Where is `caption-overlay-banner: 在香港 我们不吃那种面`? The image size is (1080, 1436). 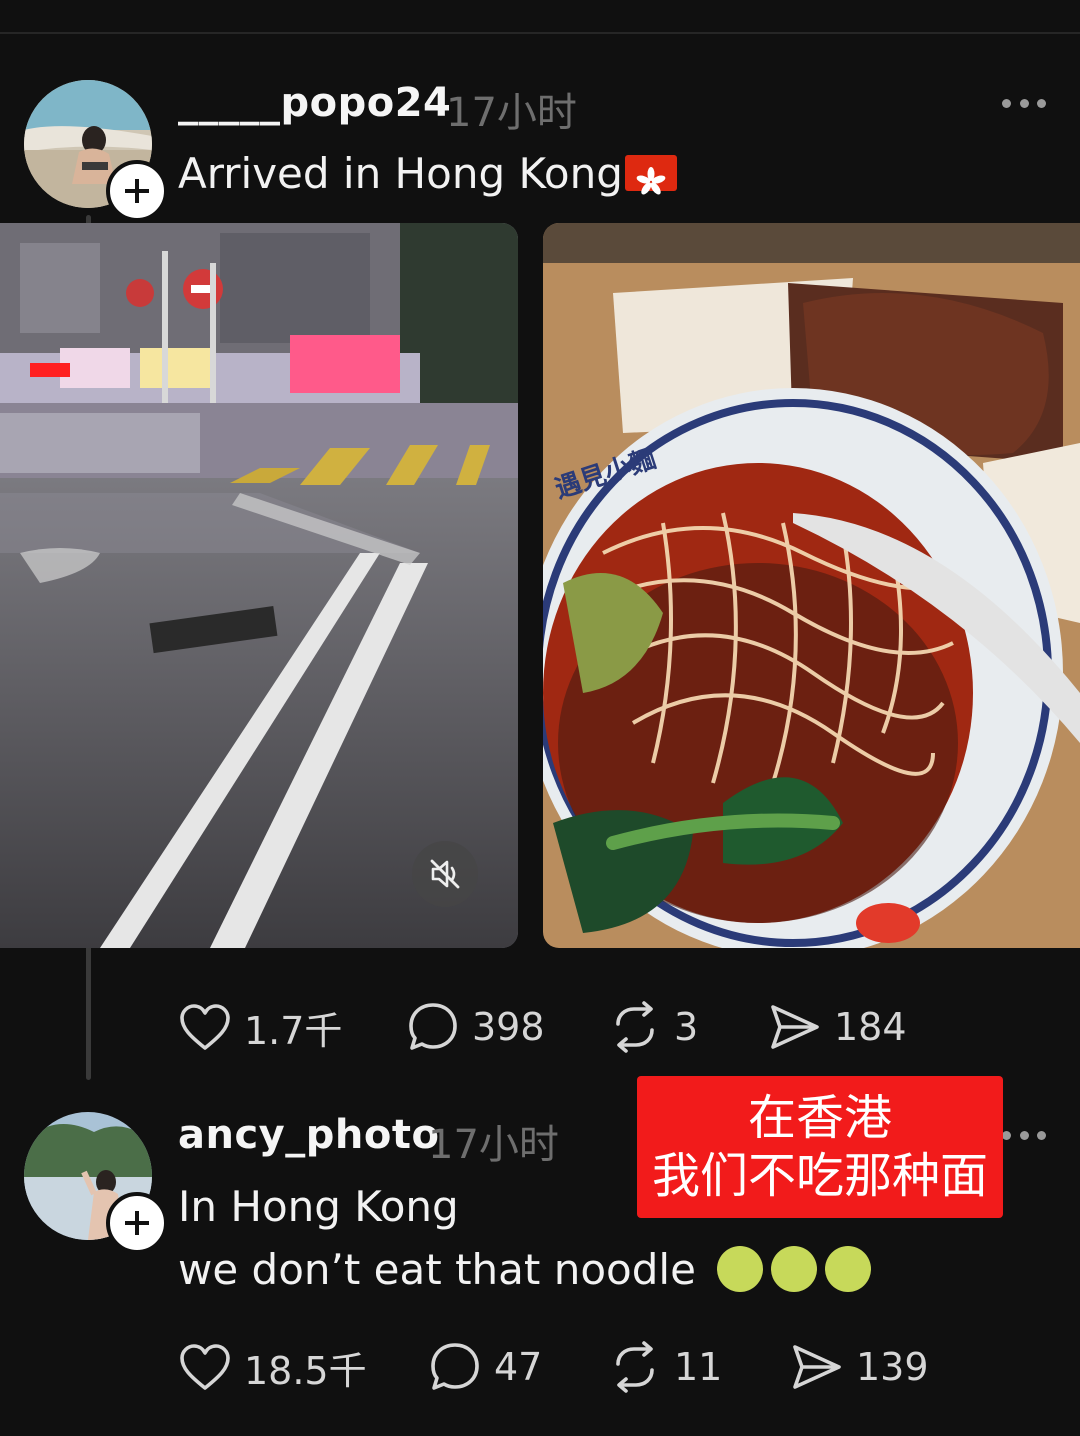
caption-overlay-banner: 在香港 我们不吃那种面 is located at coordinates (820, 1147).